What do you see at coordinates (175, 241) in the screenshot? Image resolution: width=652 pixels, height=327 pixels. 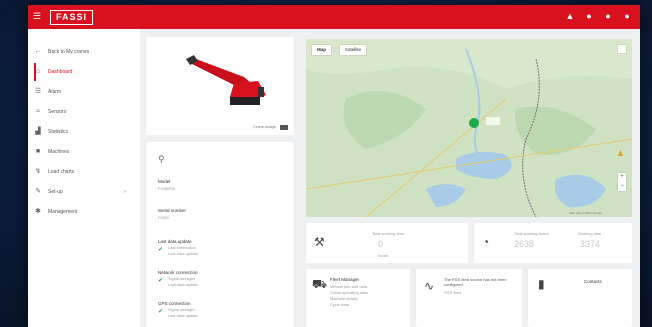 I see `status-title: Last data update` at bounding box center [175, 241].